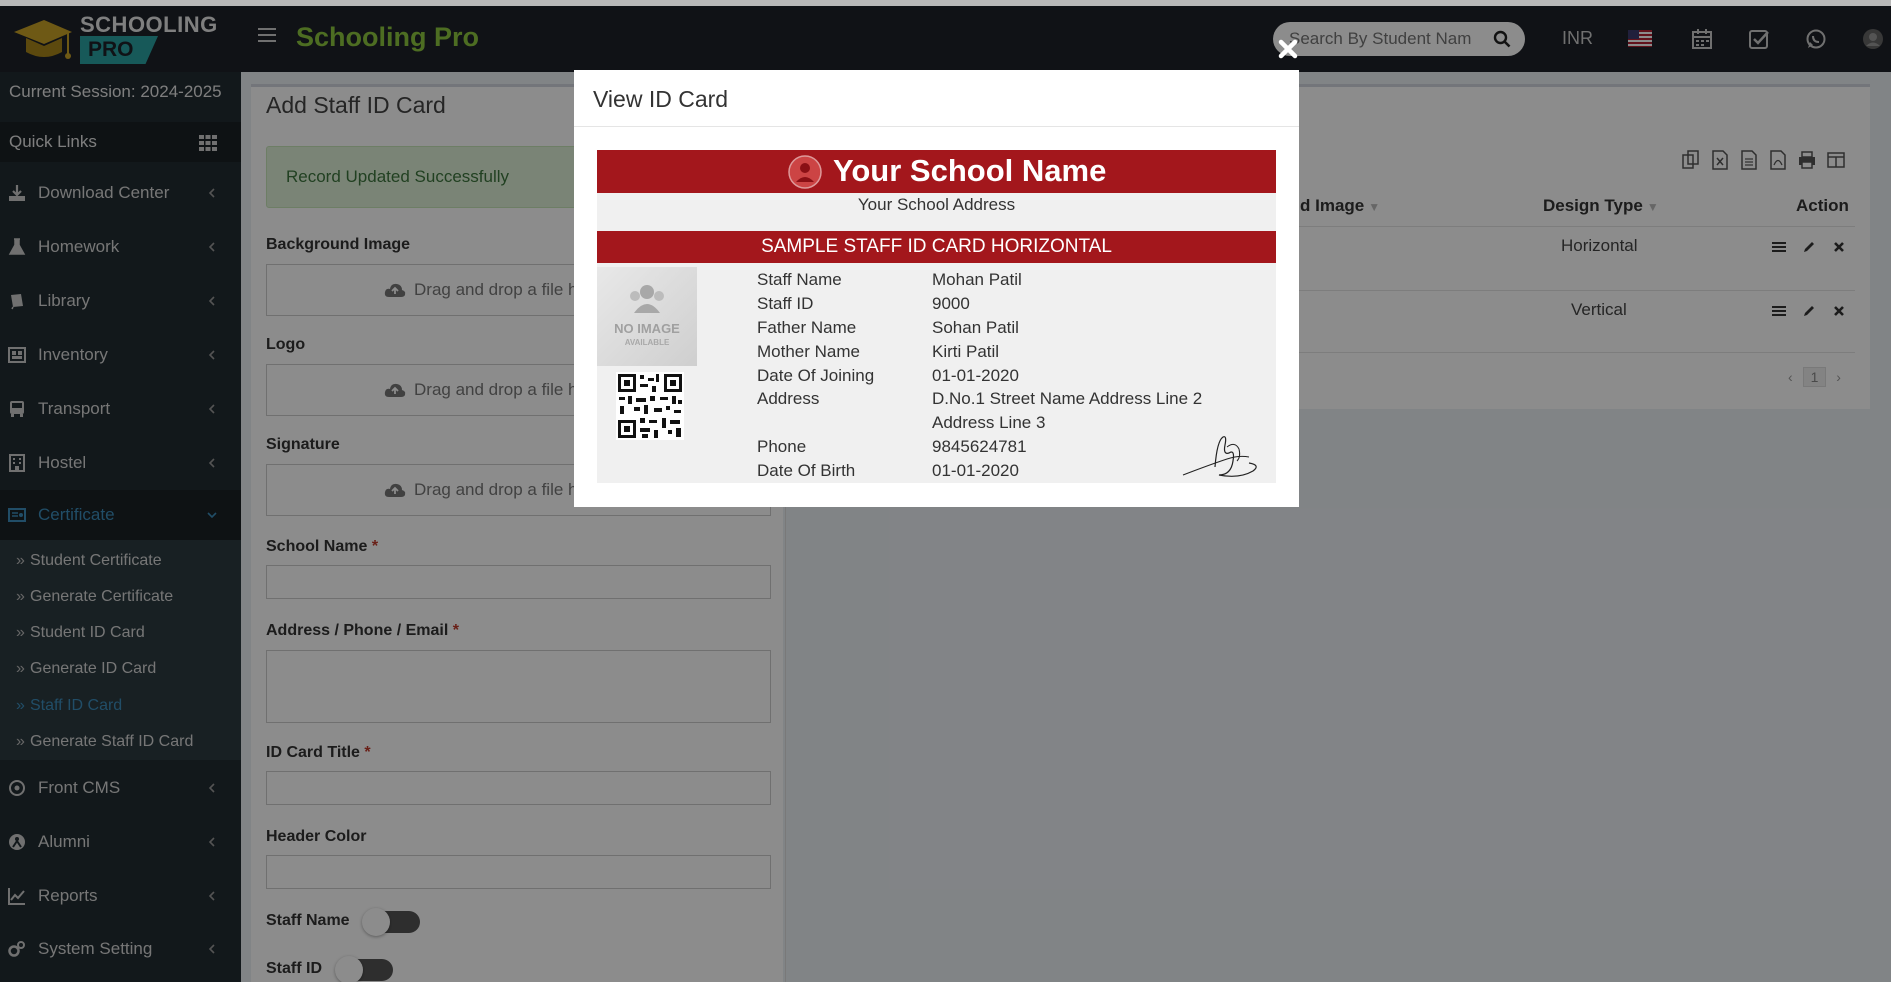  I want to click on id-field-label: Date Of Birth, so click(806, 470).